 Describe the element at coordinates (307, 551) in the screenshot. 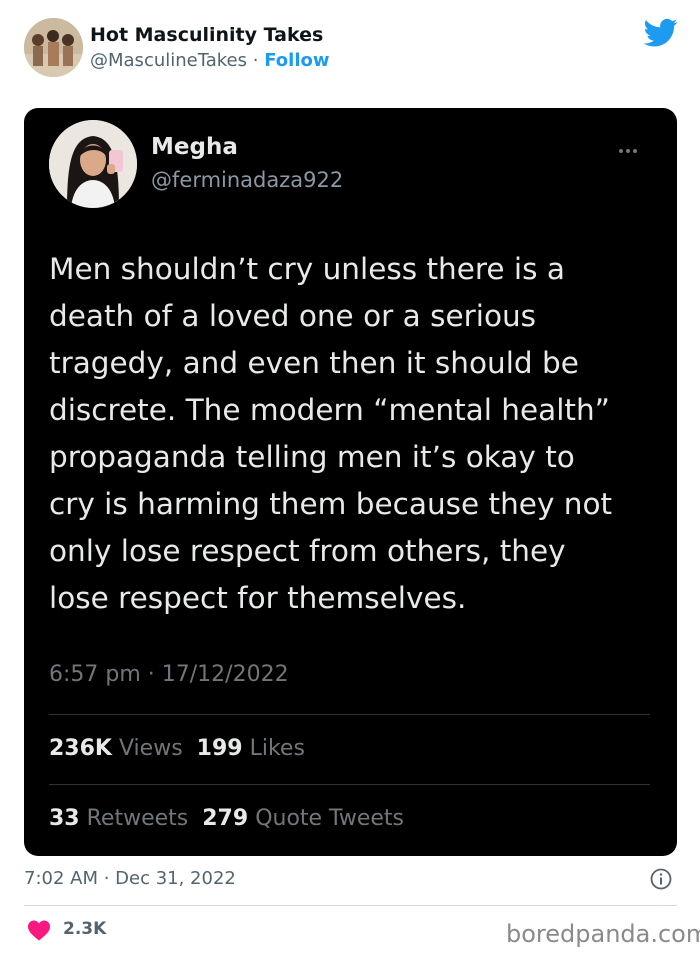

I see `tweet-text-line: only lose respect from others, they` at that location.